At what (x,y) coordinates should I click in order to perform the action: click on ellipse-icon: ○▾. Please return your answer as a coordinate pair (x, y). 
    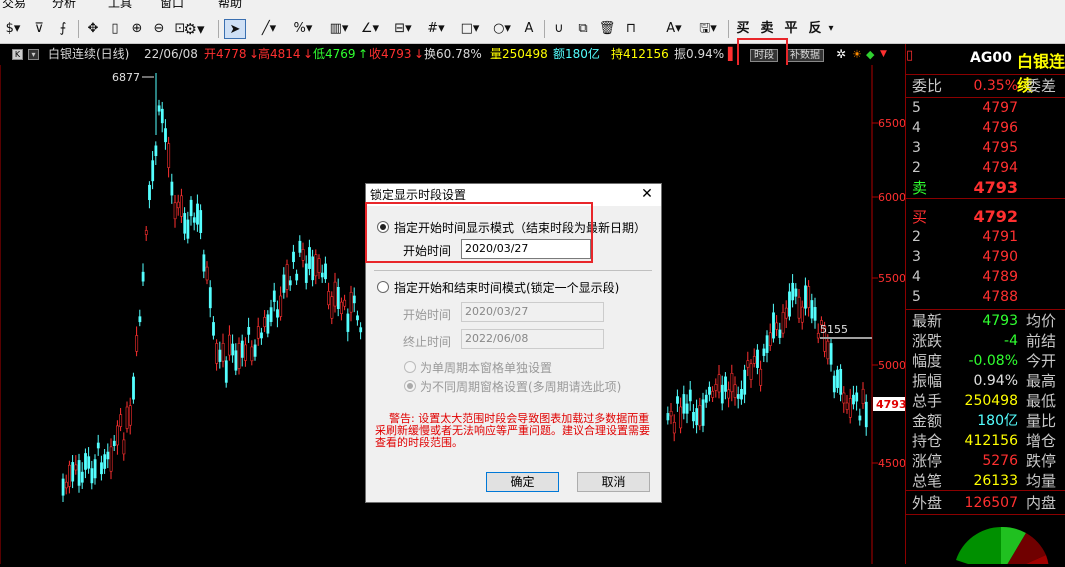
    Looking at the image, I should click on (502, 29).